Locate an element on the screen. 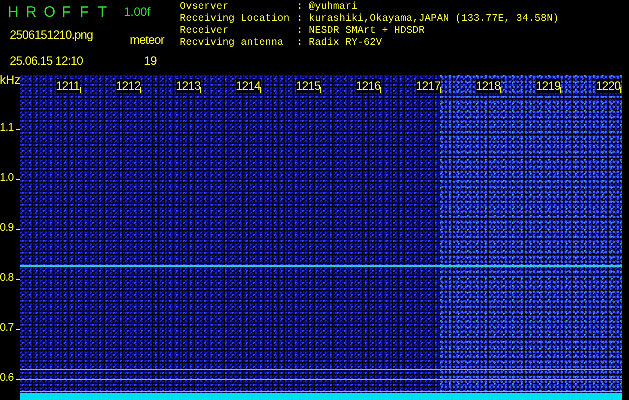 This screenshot has height=400, width=629. y-axis-label: 1.1 is located at coordinates (7, 128).